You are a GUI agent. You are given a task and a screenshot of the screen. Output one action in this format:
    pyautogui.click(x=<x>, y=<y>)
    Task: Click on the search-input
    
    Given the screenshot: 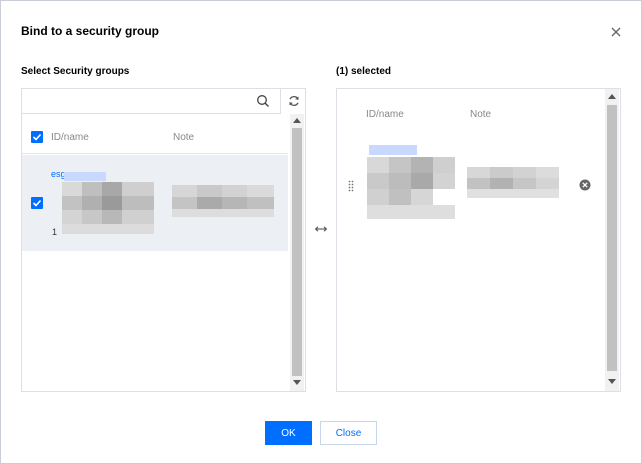 What is the action you would take?
    pyautogui.click(x=138, y=102)
    